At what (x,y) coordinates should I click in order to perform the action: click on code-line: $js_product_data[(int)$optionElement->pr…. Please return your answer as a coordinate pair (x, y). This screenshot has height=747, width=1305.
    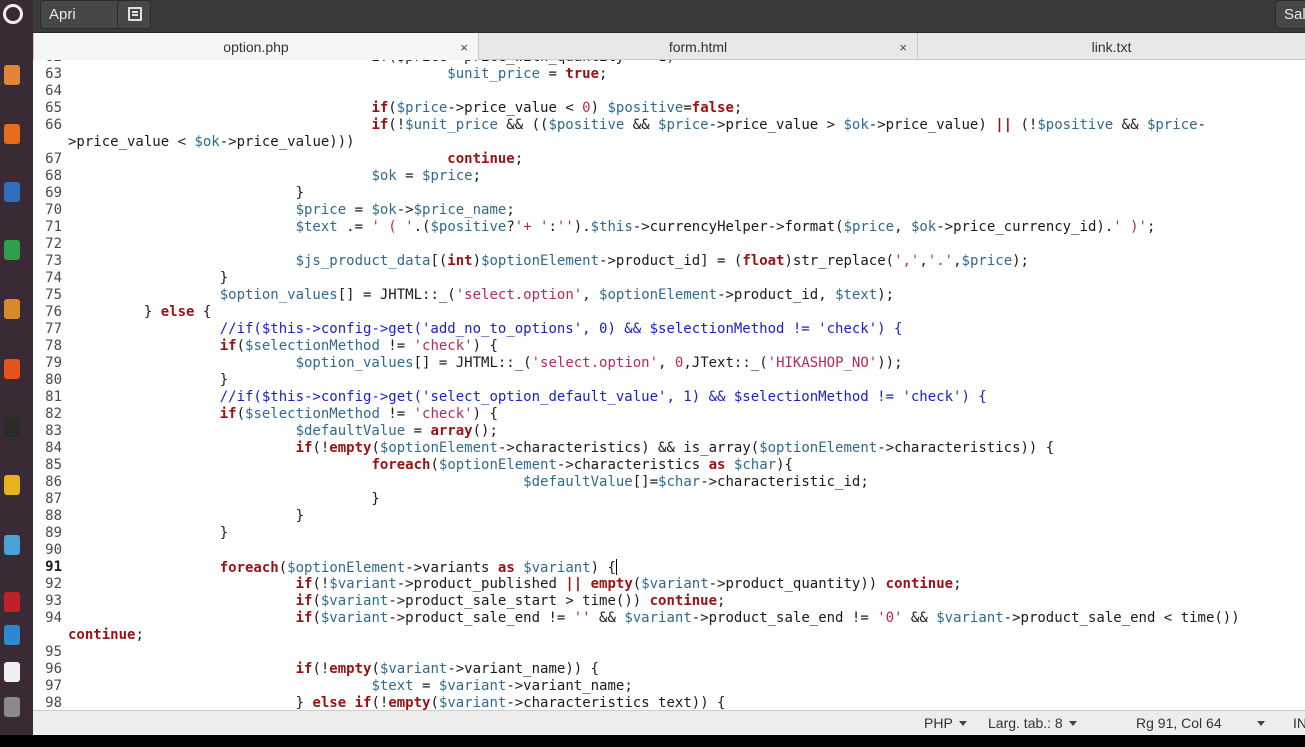
    Looking at the image, I should click on (686, 261).